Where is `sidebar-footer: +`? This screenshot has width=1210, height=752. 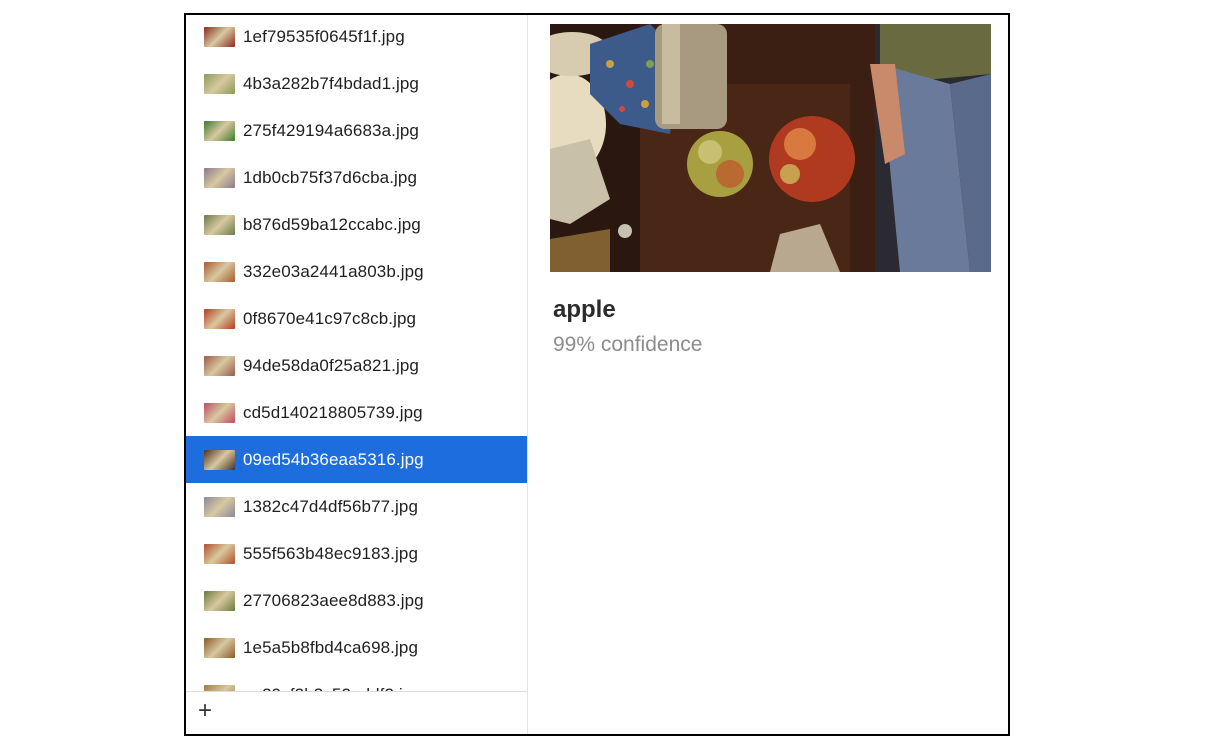 sidebar-footer: + is located at coordinates (356, 712).